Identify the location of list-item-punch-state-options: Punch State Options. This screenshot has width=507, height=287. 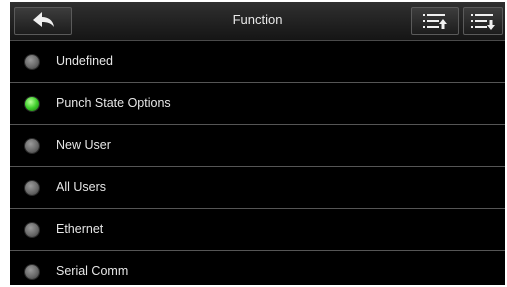
(257, 104).